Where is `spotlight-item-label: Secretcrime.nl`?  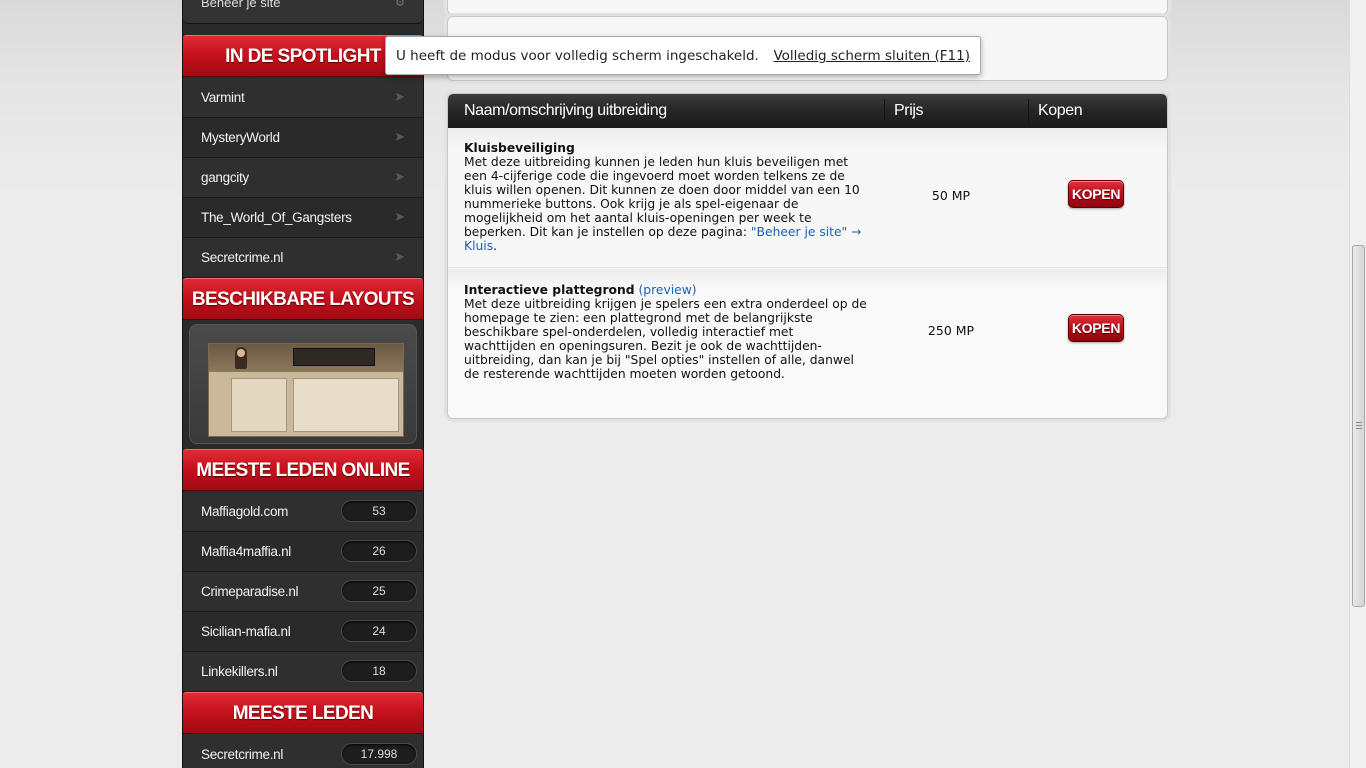
spotlight-item-label: Secretcrime.nl is located at coordinates (242, 257).